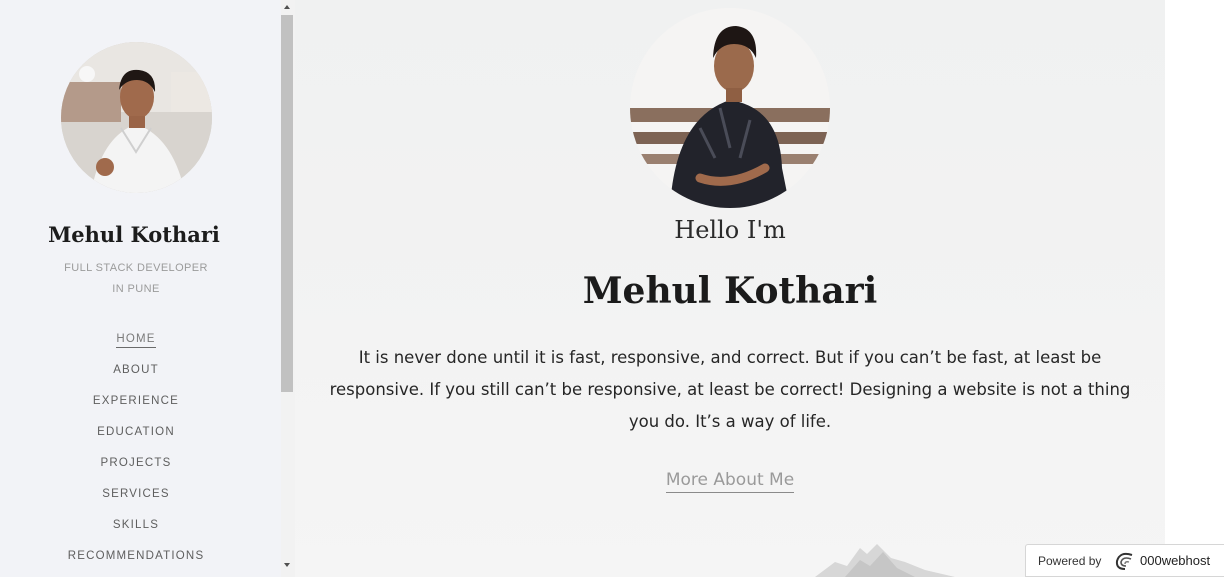  I want to click on nav-item-about: ABOUT, so click(136, 373).